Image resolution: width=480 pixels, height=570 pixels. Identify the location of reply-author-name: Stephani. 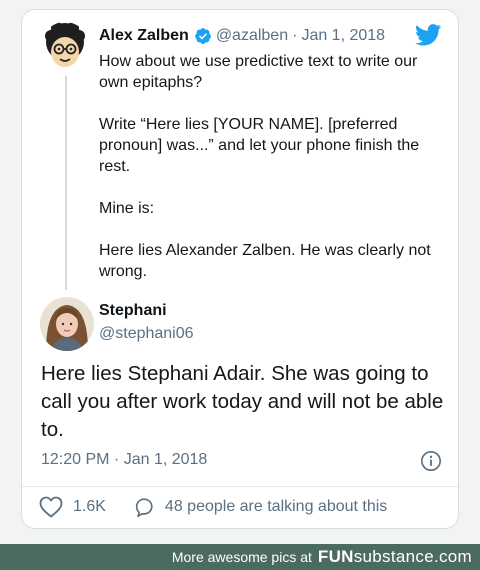
(133, 311).